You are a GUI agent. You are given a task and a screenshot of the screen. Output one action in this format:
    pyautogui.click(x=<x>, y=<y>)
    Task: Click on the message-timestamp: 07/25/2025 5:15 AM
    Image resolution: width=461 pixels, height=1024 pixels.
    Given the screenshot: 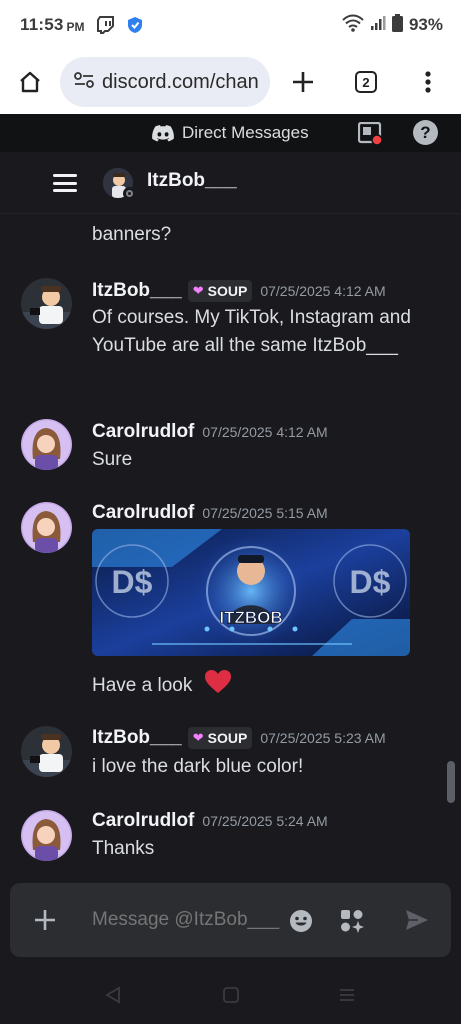 What is the action you would take?
    pyautogui.click(x=265, y=513)
    